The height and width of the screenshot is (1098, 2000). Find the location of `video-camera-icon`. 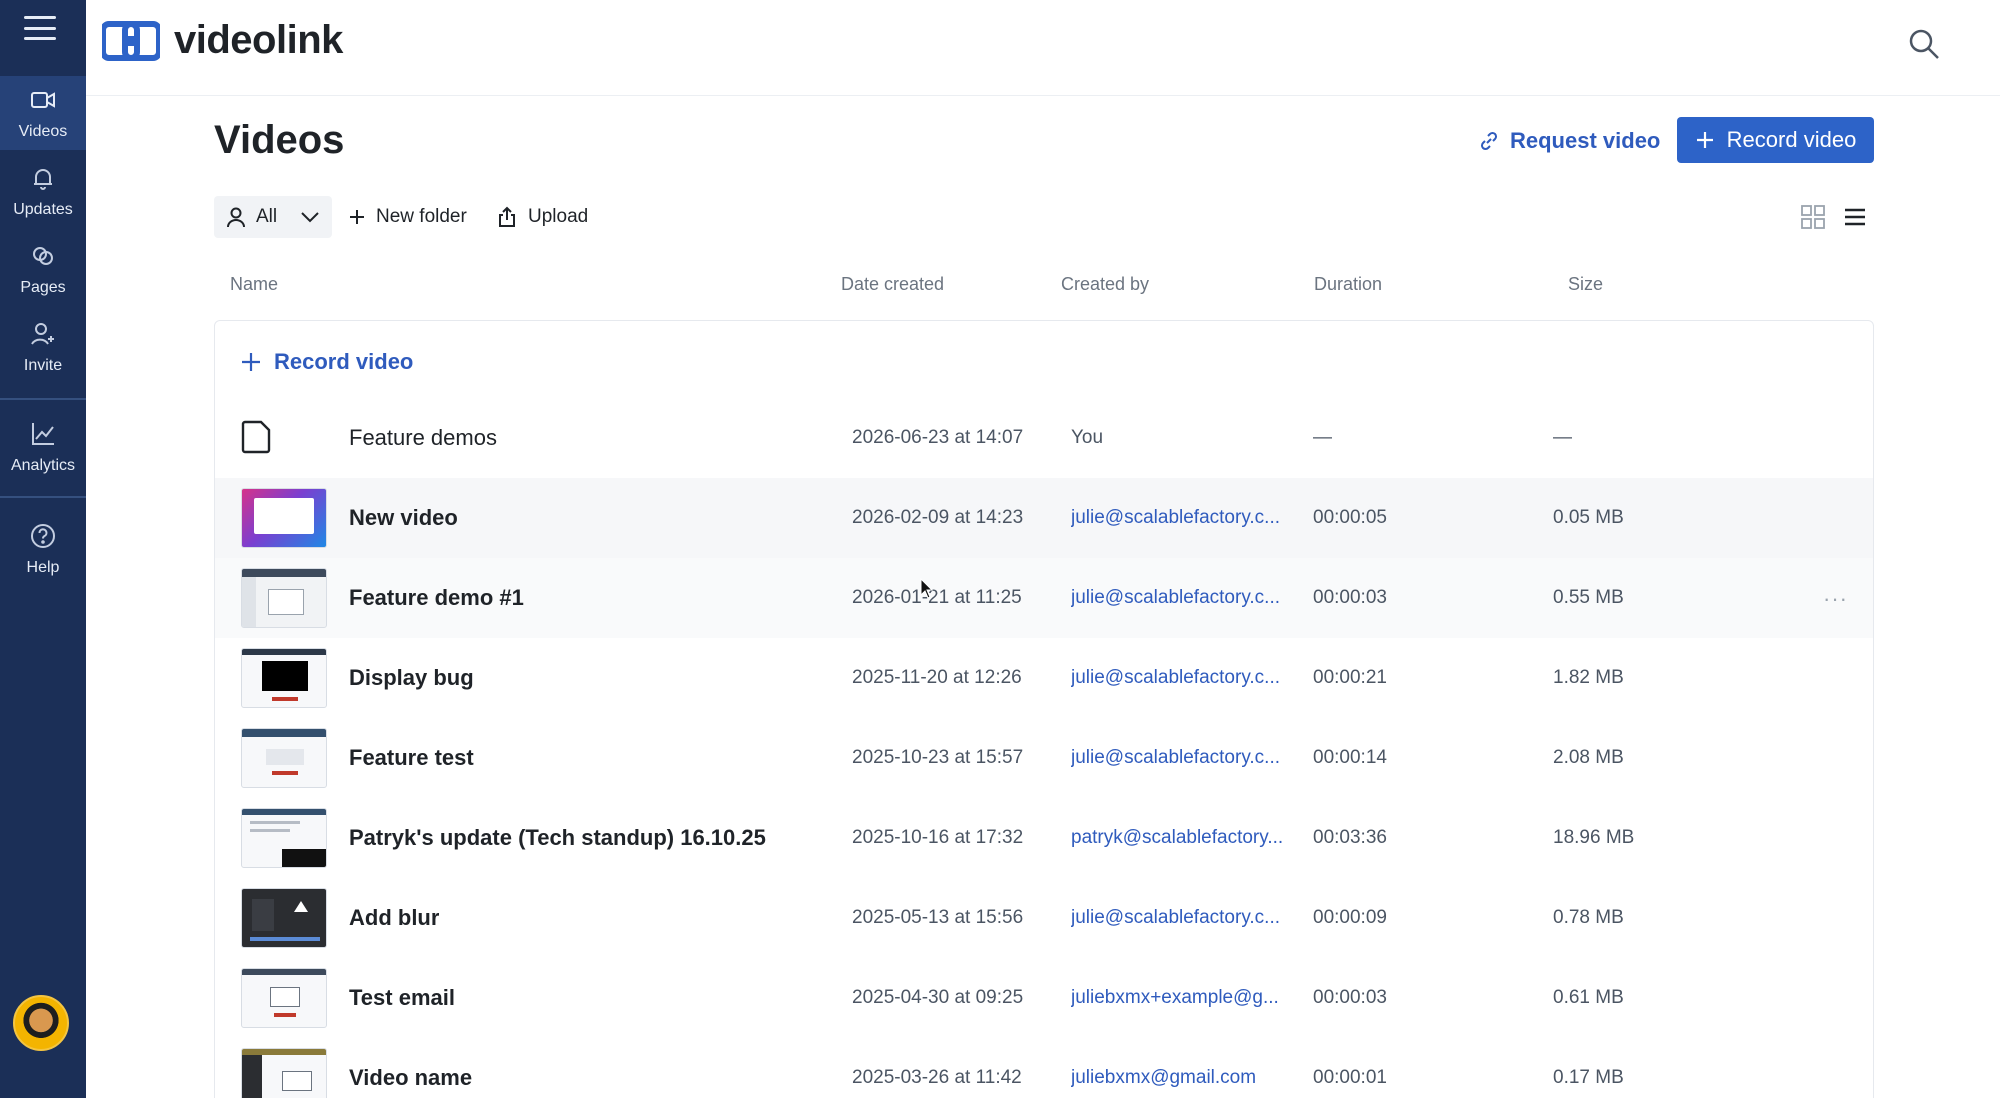

video-camera-icon is located at coordinates (43, 100).